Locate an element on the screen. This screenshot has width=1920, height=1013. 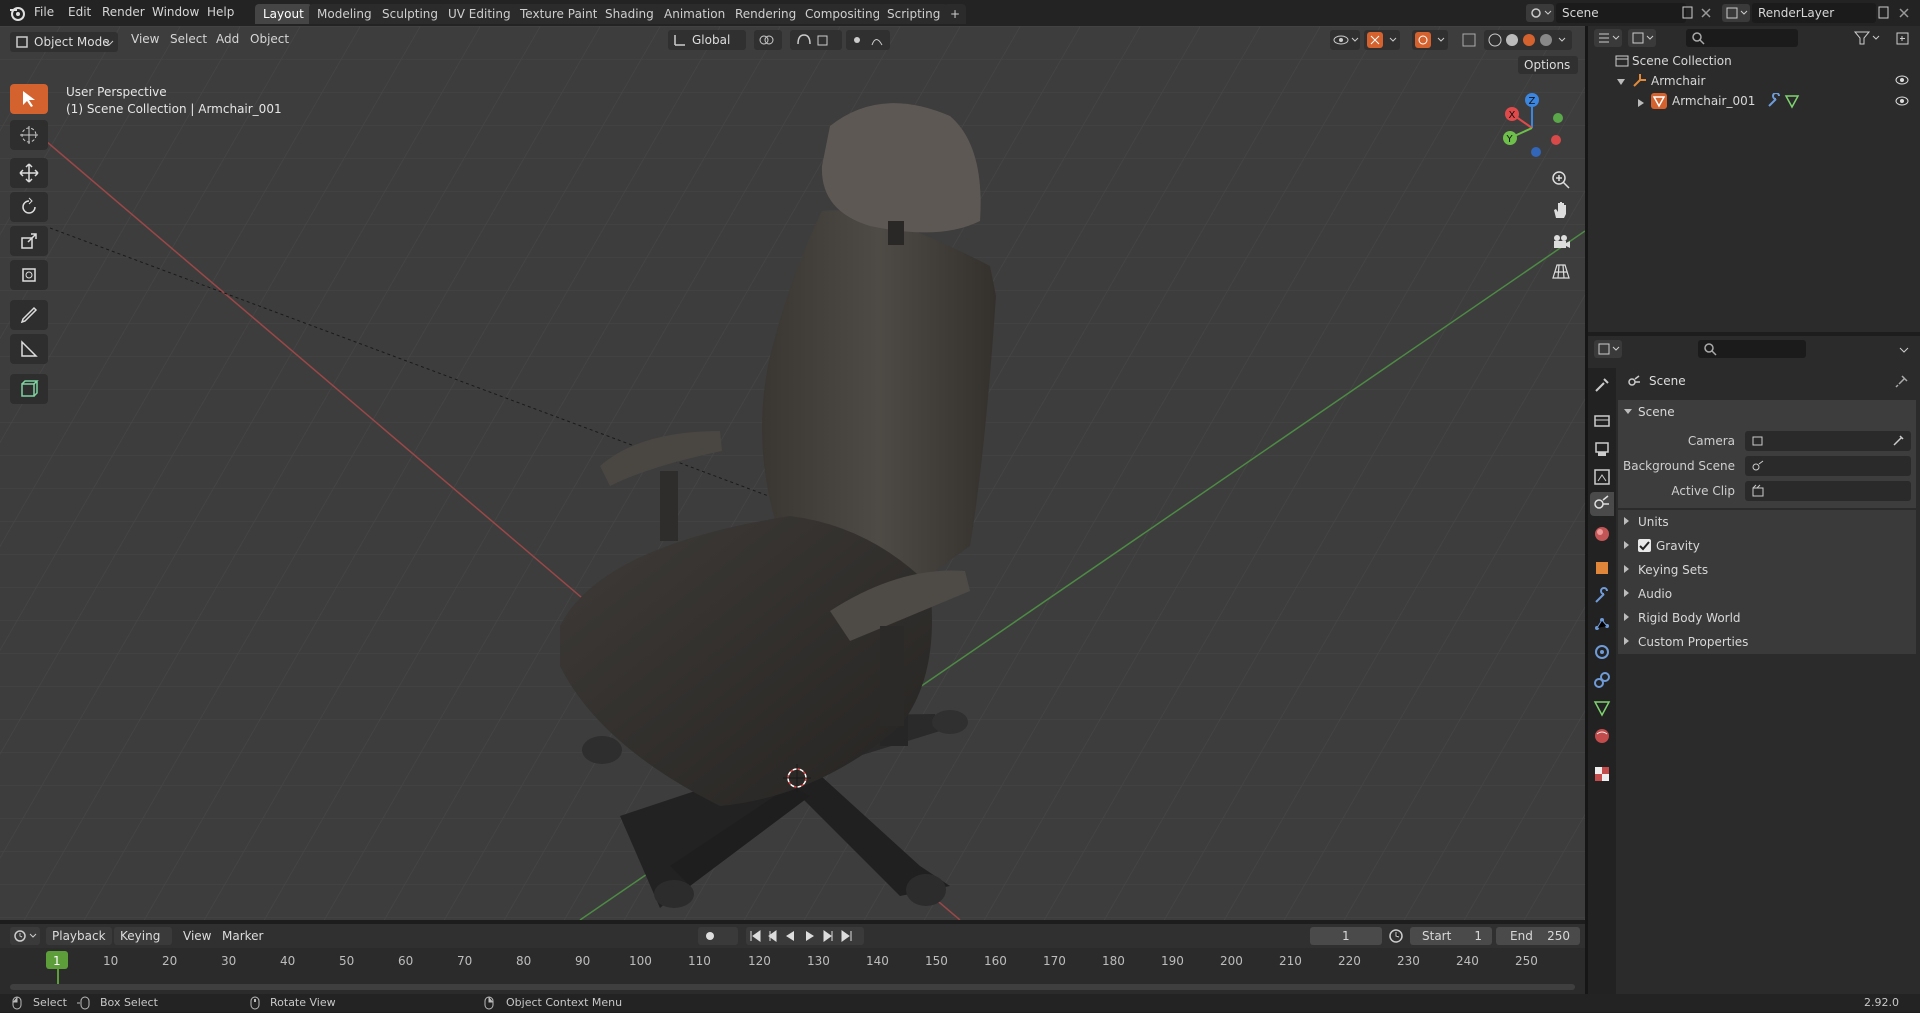
view-layer-selector-button is located at coordinates (1736, 13).